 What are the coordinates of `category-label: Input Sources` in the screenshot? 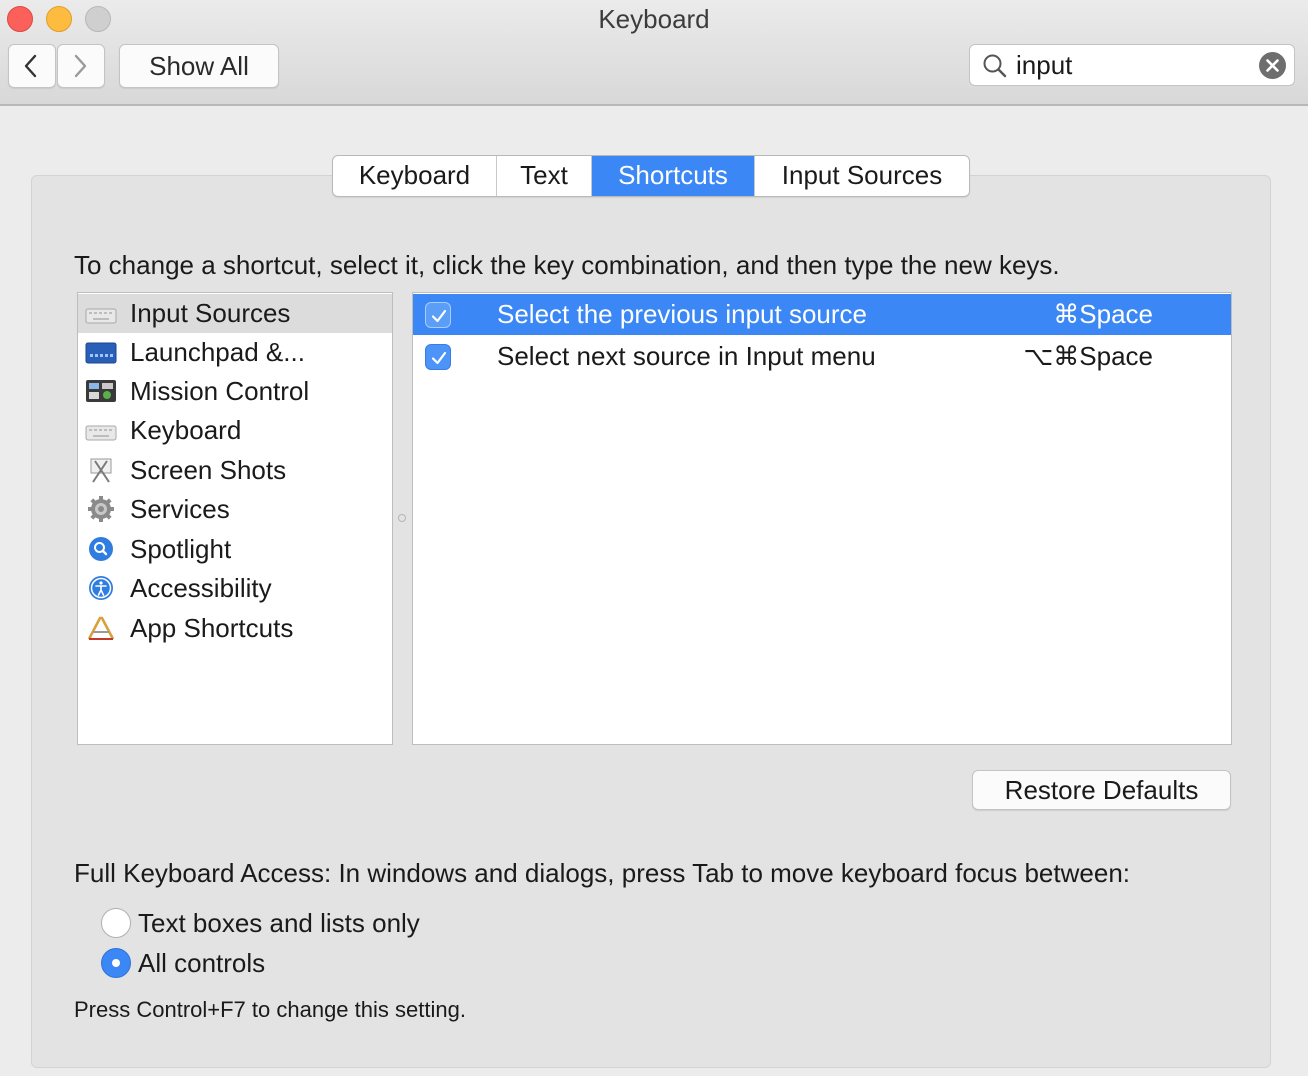 It's located at (210, 313).